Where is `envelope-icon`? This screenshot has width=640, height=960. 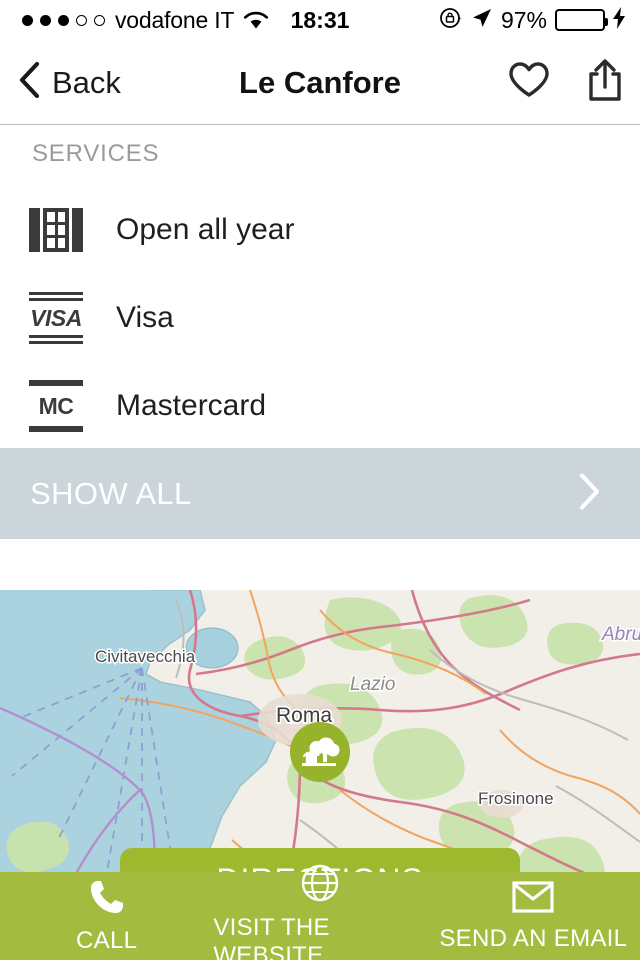 envelope-icon is located at coordinates (533, 899).